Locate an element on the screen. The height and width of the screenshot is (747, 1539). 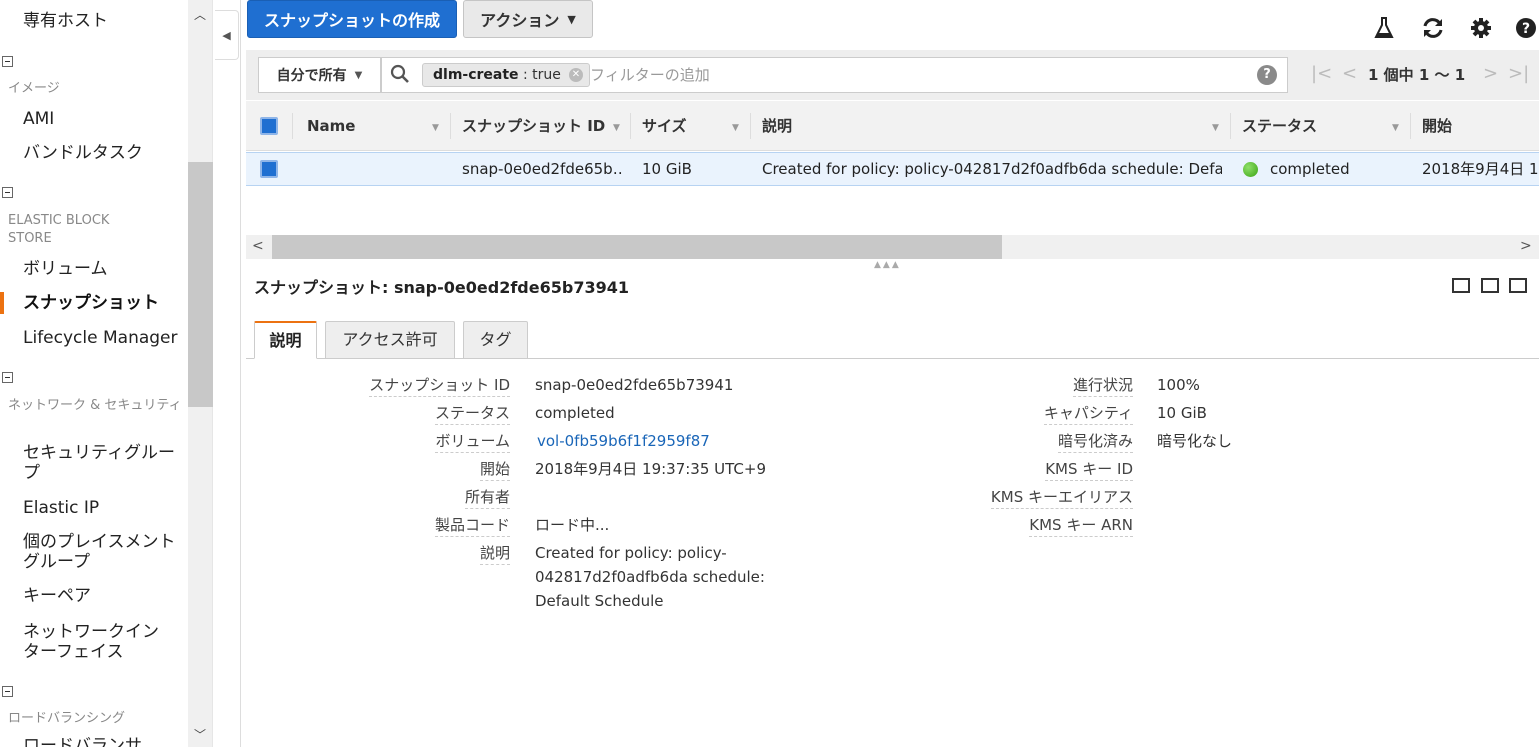
label-product-code: 製品コード is located at coordinates (472, 525).